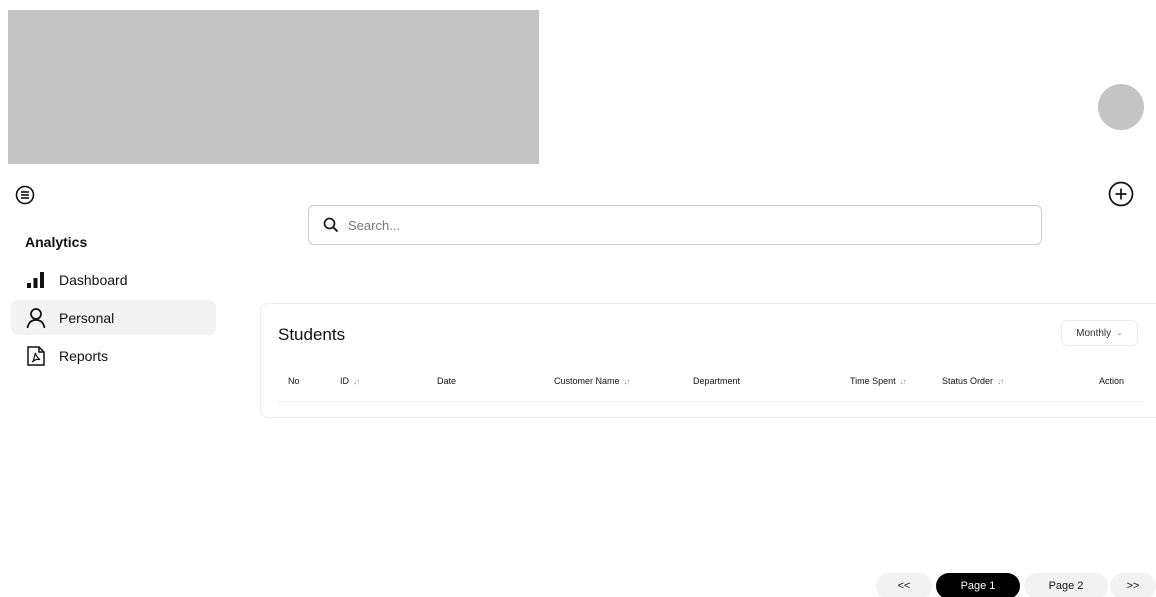 The image size is (1156, 597). What do you see at coordinates (93, 279) in the screenshot?
I see `sidebar-item-label: Dashboard` at bounding box center [93, 279].